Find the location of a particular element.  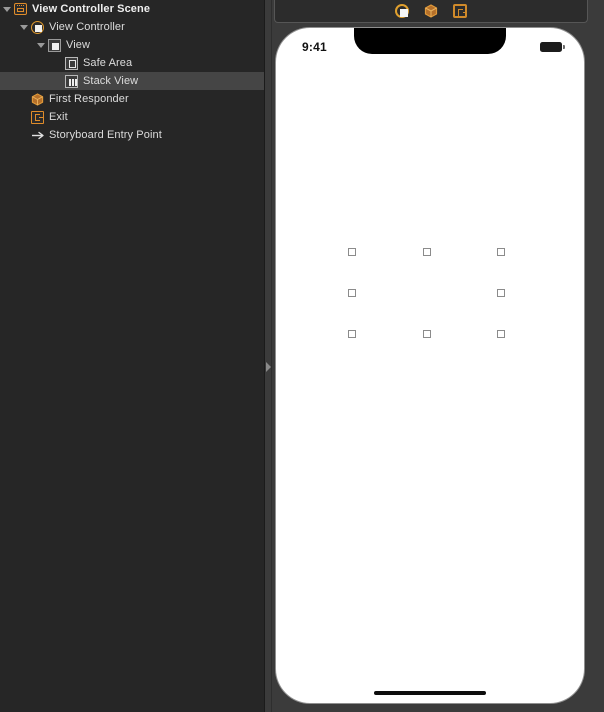

outline-row-view-controller-scene: View Controller Scene is located at coordinates (132, 9).